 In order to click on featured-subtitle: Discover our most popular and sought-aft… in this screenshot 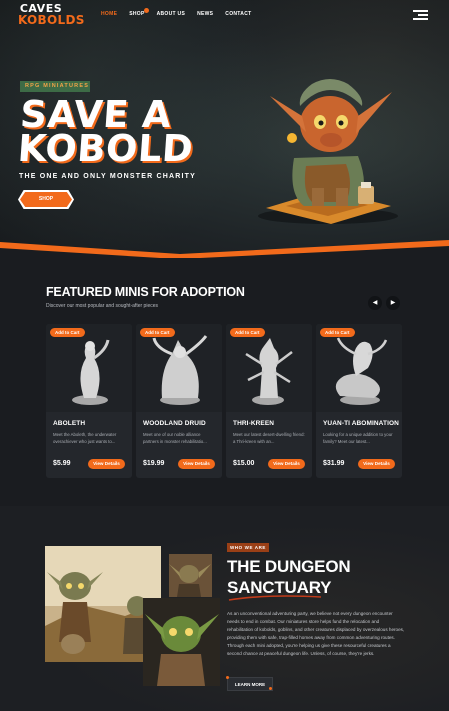, I will do `click(102, 306)`.